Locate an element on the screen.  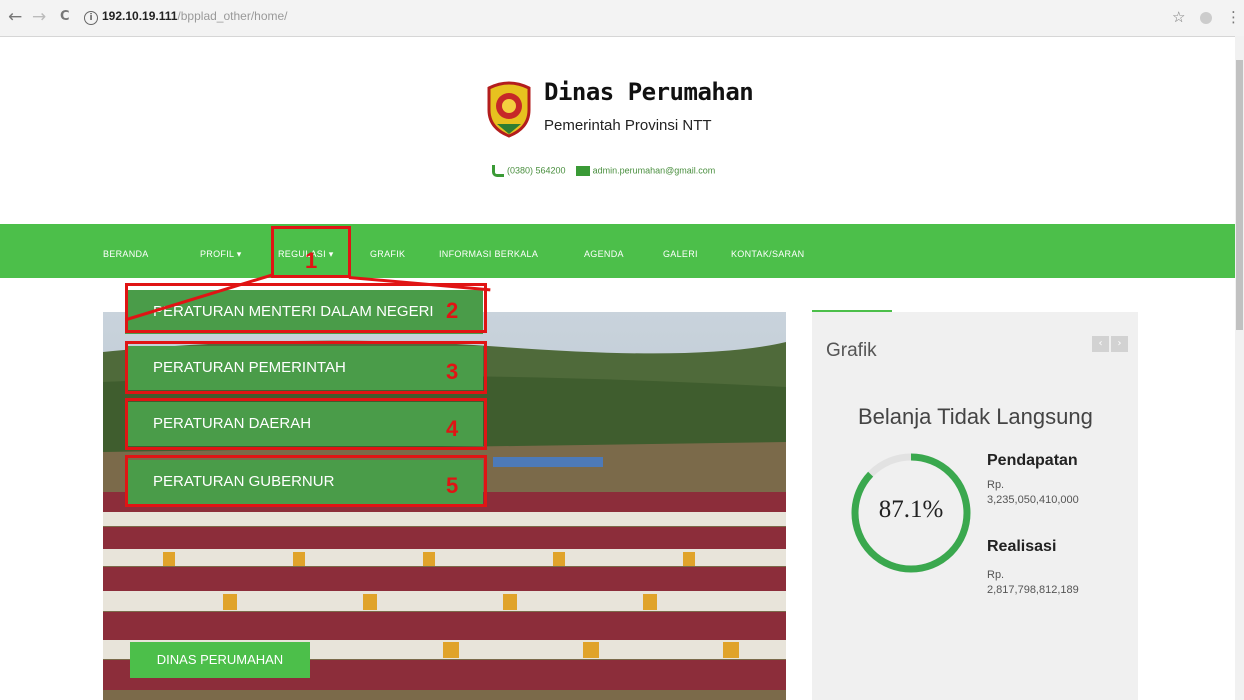
annotation-number-3: 3 is located at coordinates (452, 371).